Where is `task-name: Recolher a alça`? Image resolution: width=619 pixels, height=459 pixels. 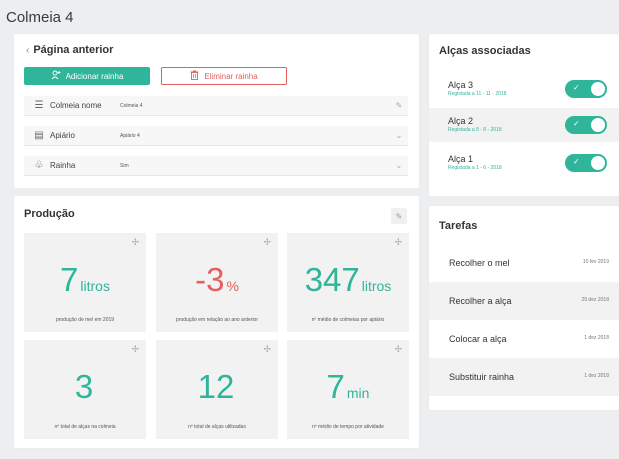
task-name: Recolher a alça is located at coordinates (480, 301).